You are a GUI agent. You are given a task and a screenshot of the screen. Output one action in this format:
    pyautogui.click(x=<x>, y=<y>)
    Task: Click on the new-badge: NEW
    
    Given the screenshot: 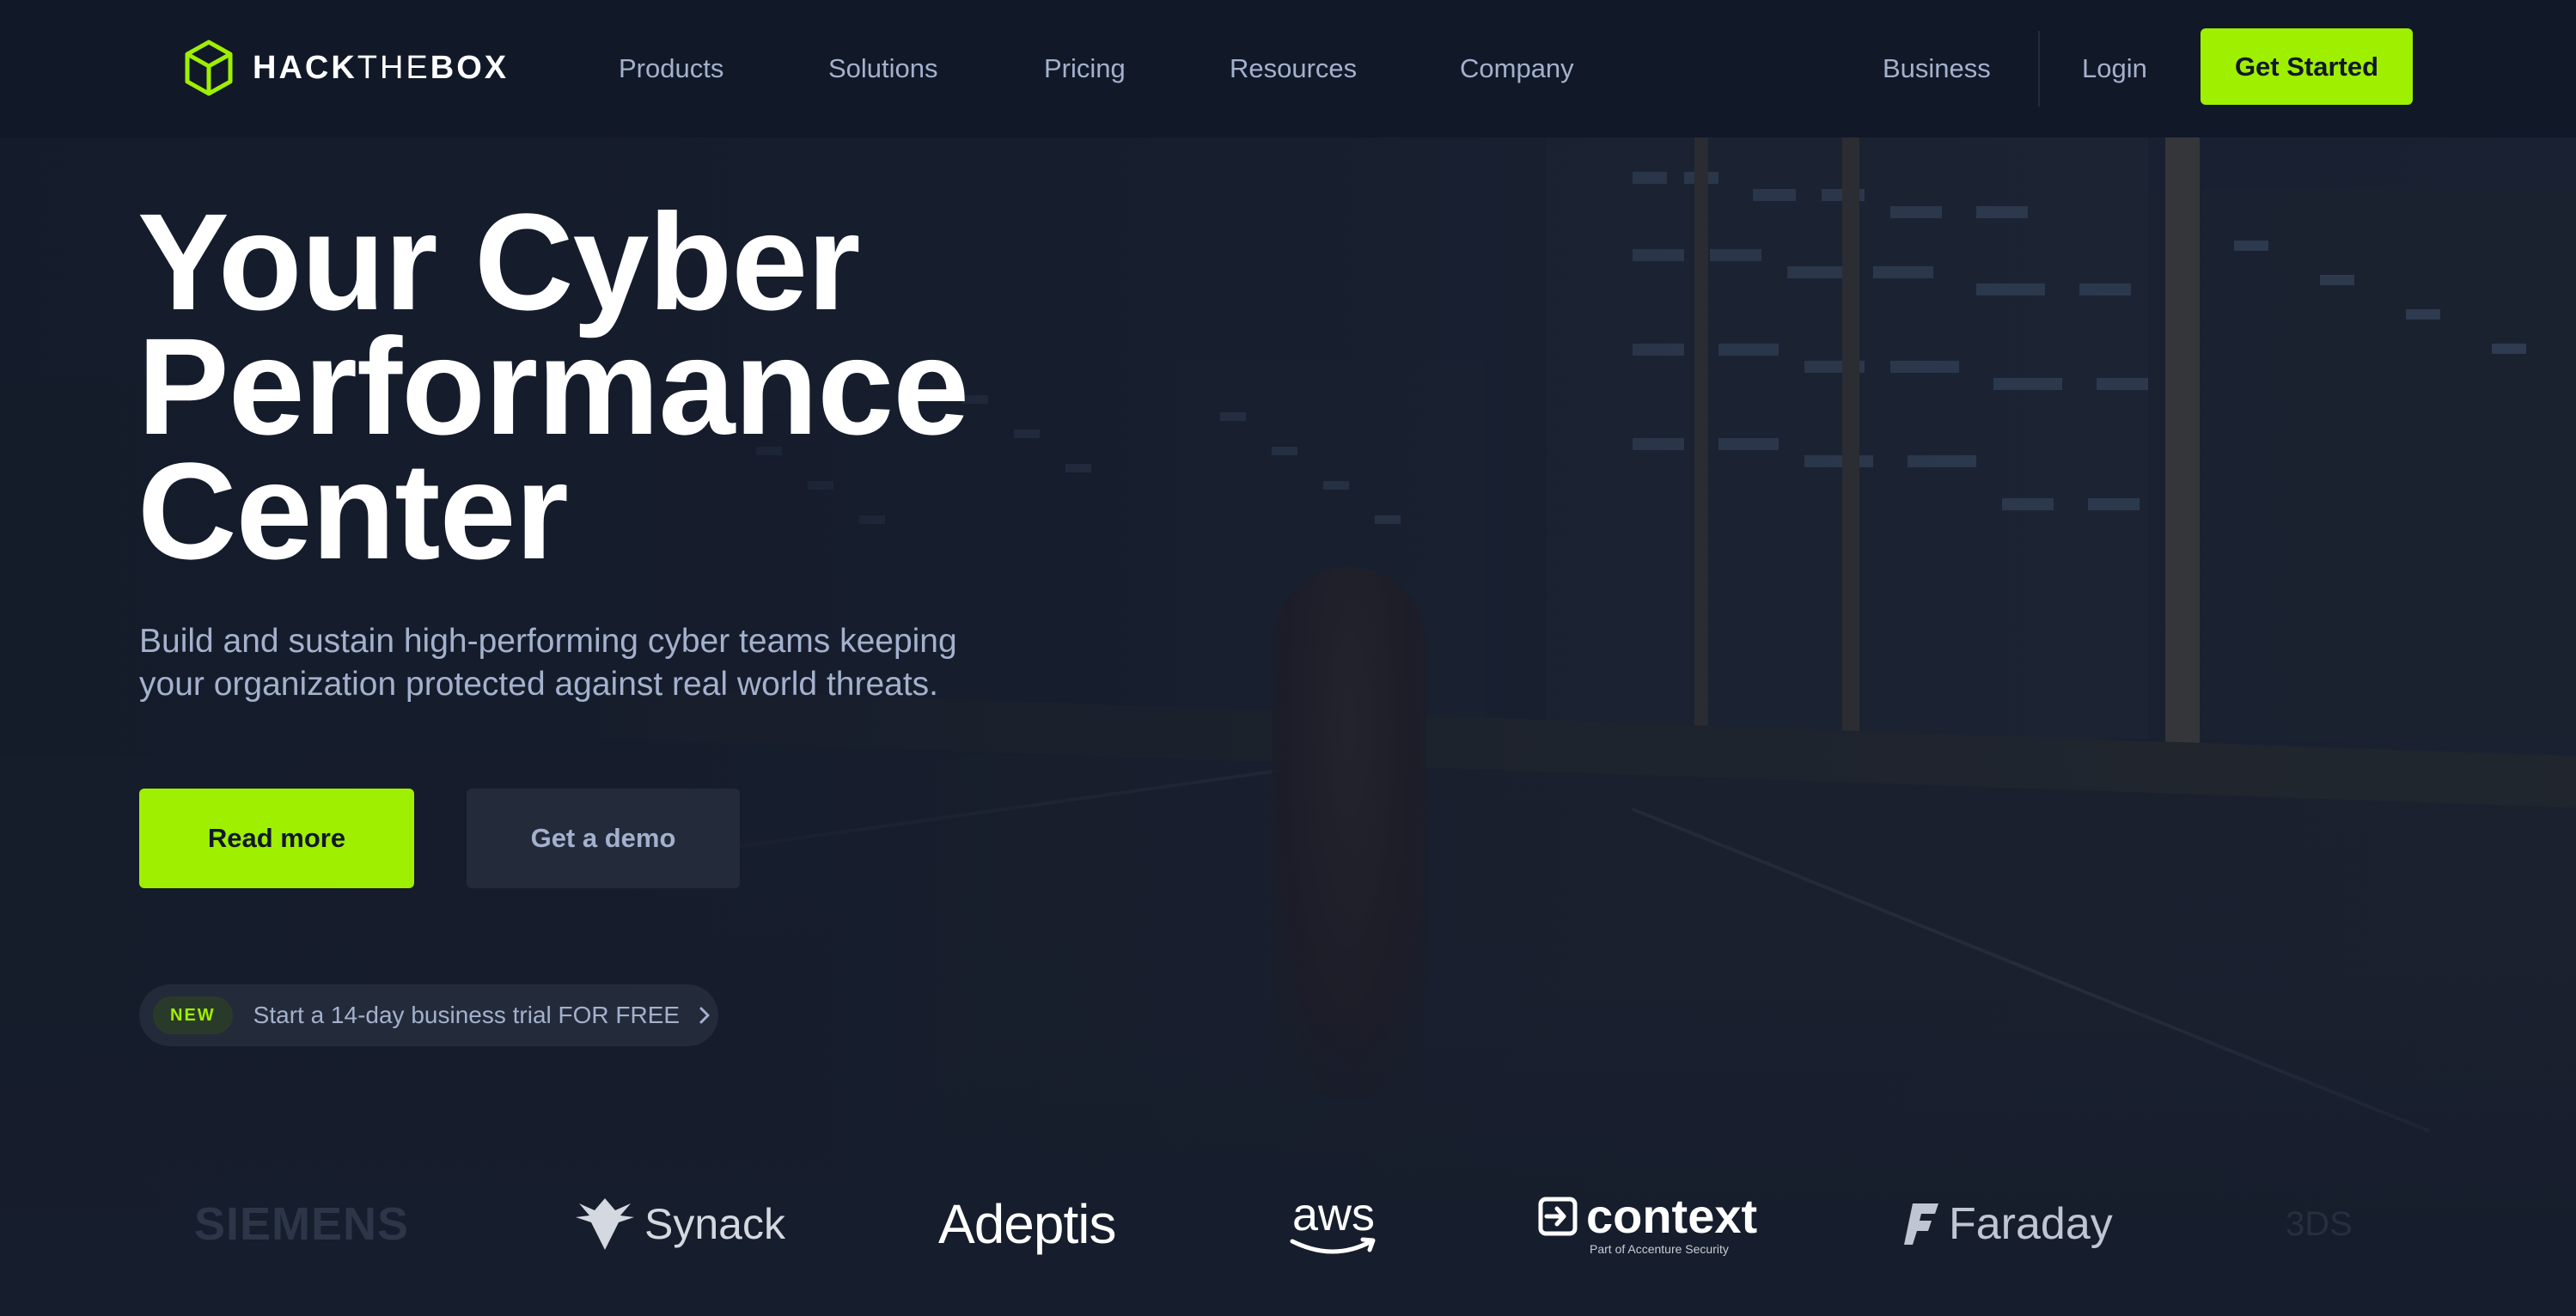 What is the action you would take?
    pyautogui.click(x=193, y=1015)
    